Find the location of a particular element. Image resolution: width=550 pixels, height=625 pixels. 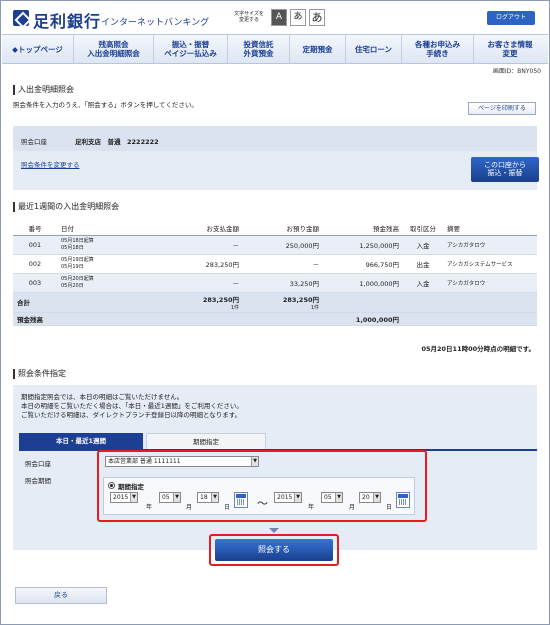

col-deposit: お預り金額 is located at coordinates (283, 228).